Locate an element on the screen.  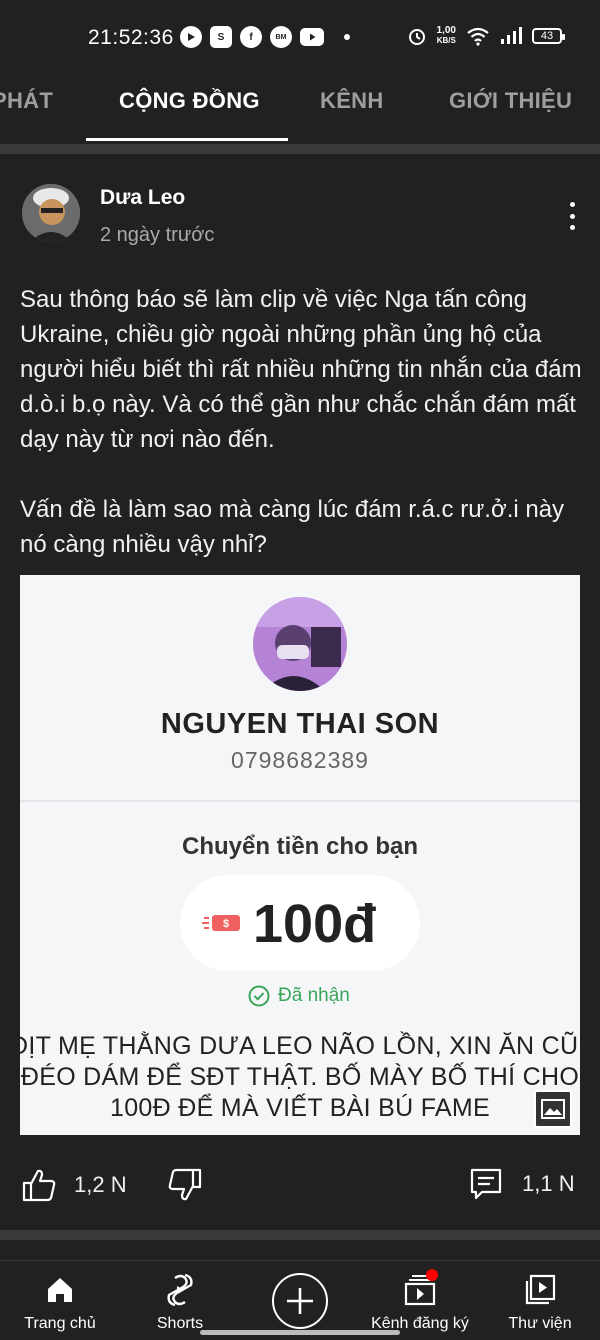
money-transfer-icon: $ is located at coordinates (221, 923).